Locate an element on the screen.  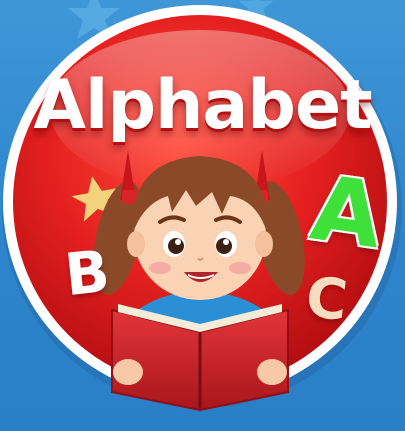
letter-b: B is located at coordinates (87, 273).